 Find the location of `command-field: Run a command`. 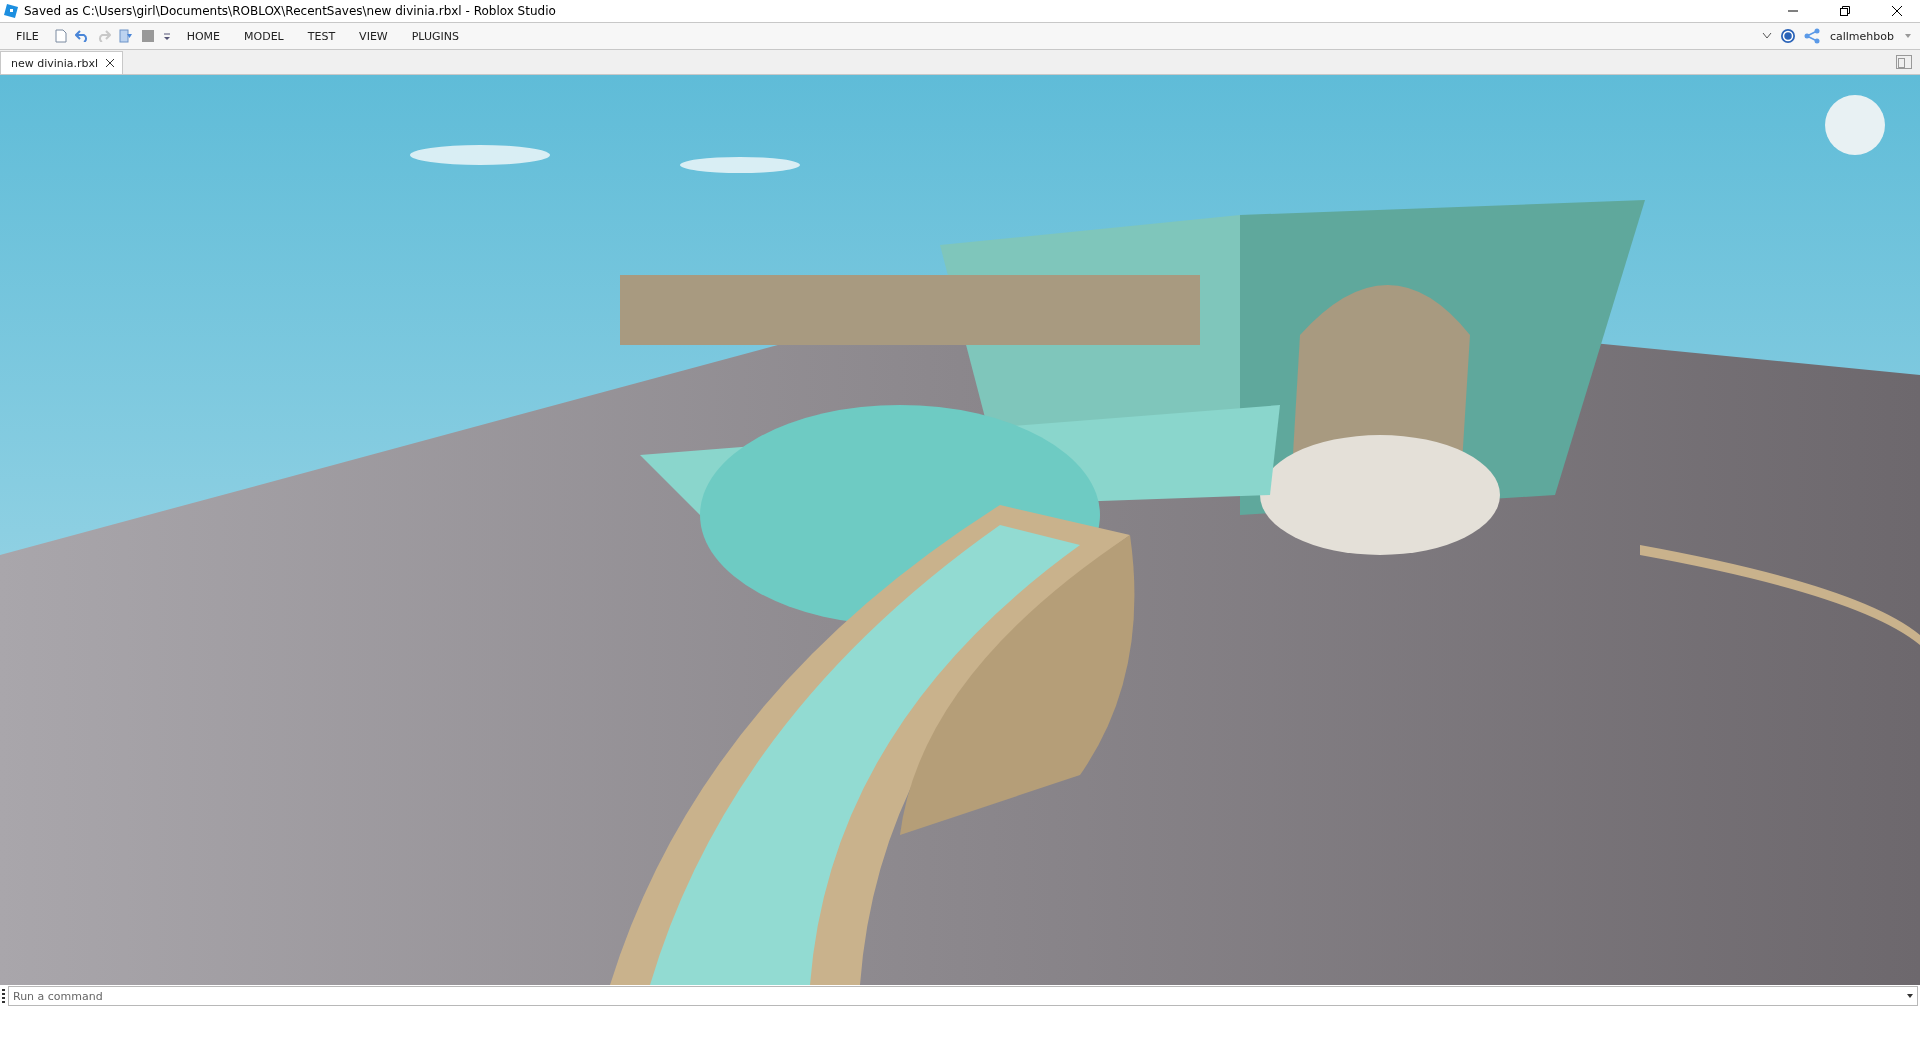

command-field: Run a command is located at coordinates (963, 996).